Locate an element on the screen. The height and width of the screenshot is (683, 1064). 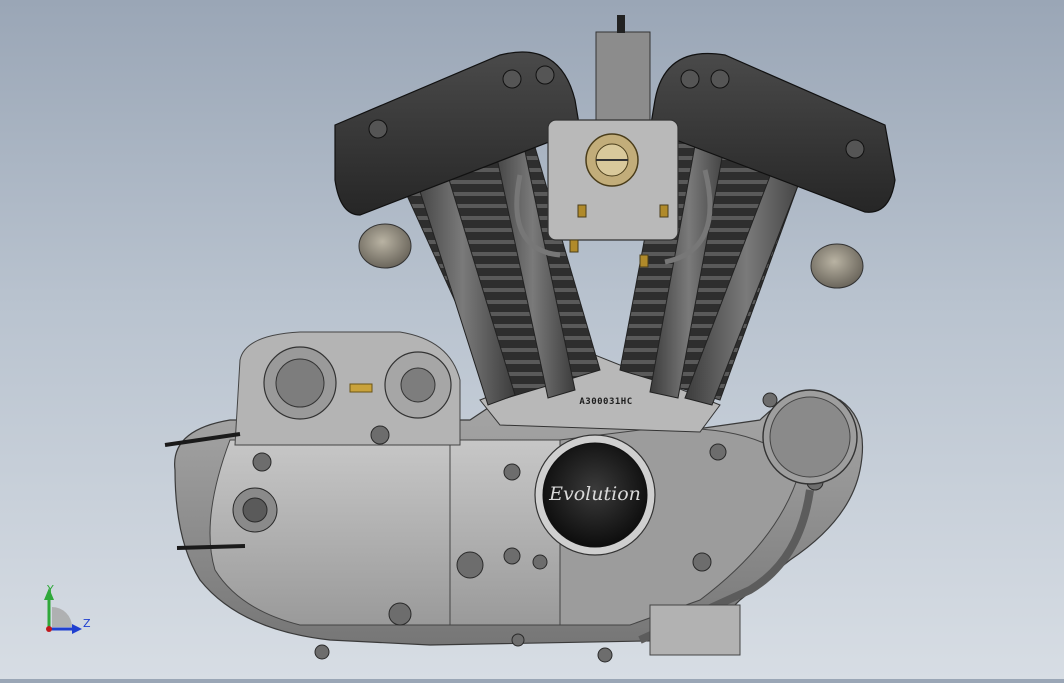
engine-number-stamp: A300031HC is located at coordinates (605, 402).